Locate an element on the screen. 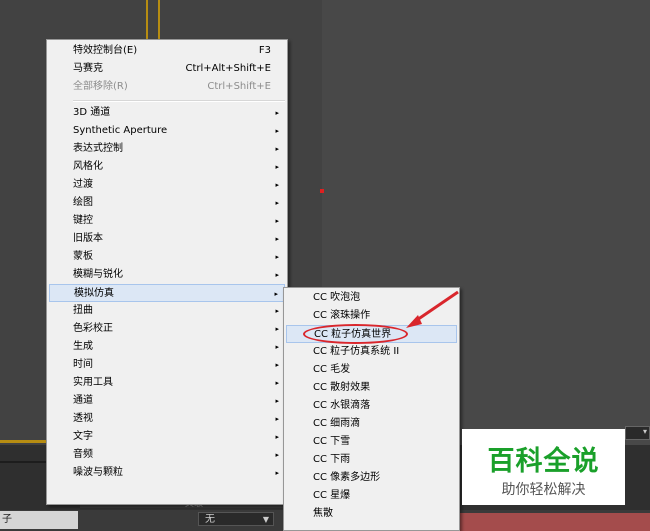 Image resolution: width=650 pixels, height=531 pixels. watermark-subtitle: 助你轻松解决 is located at coordinates (543, 490).